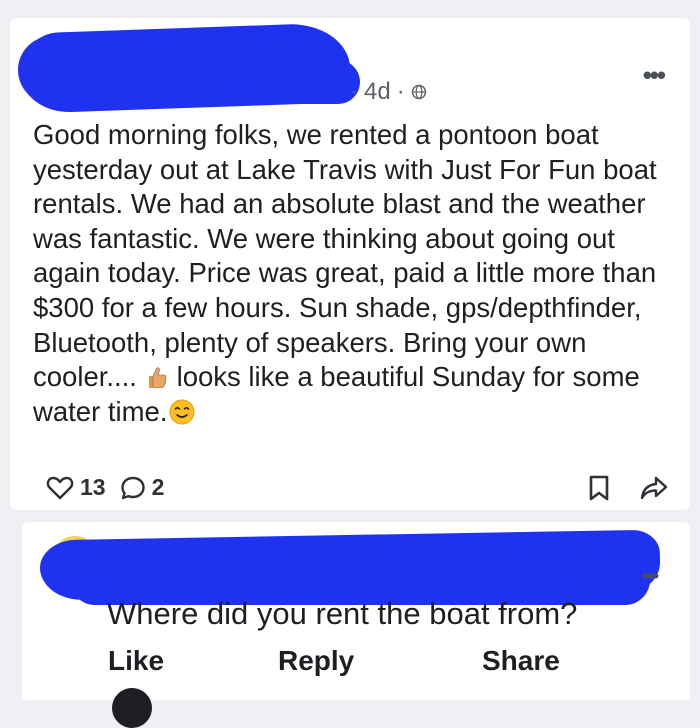 Image resolution: width=700 pixels, height=728 pixels. Describe the element at coordinates (599, 488) in the screenshot. I see `bookmark-icon` at that location.